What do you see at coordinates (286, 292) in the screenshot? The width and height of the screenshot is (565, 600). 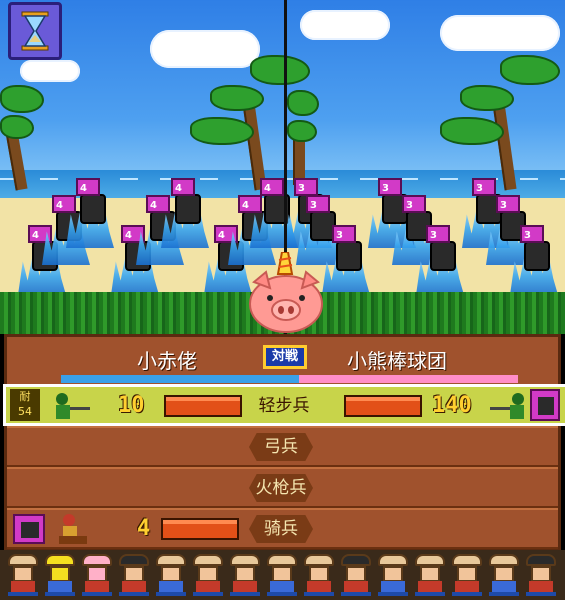 I see `pig-mascot-icon` at bounding box center [286, 292].